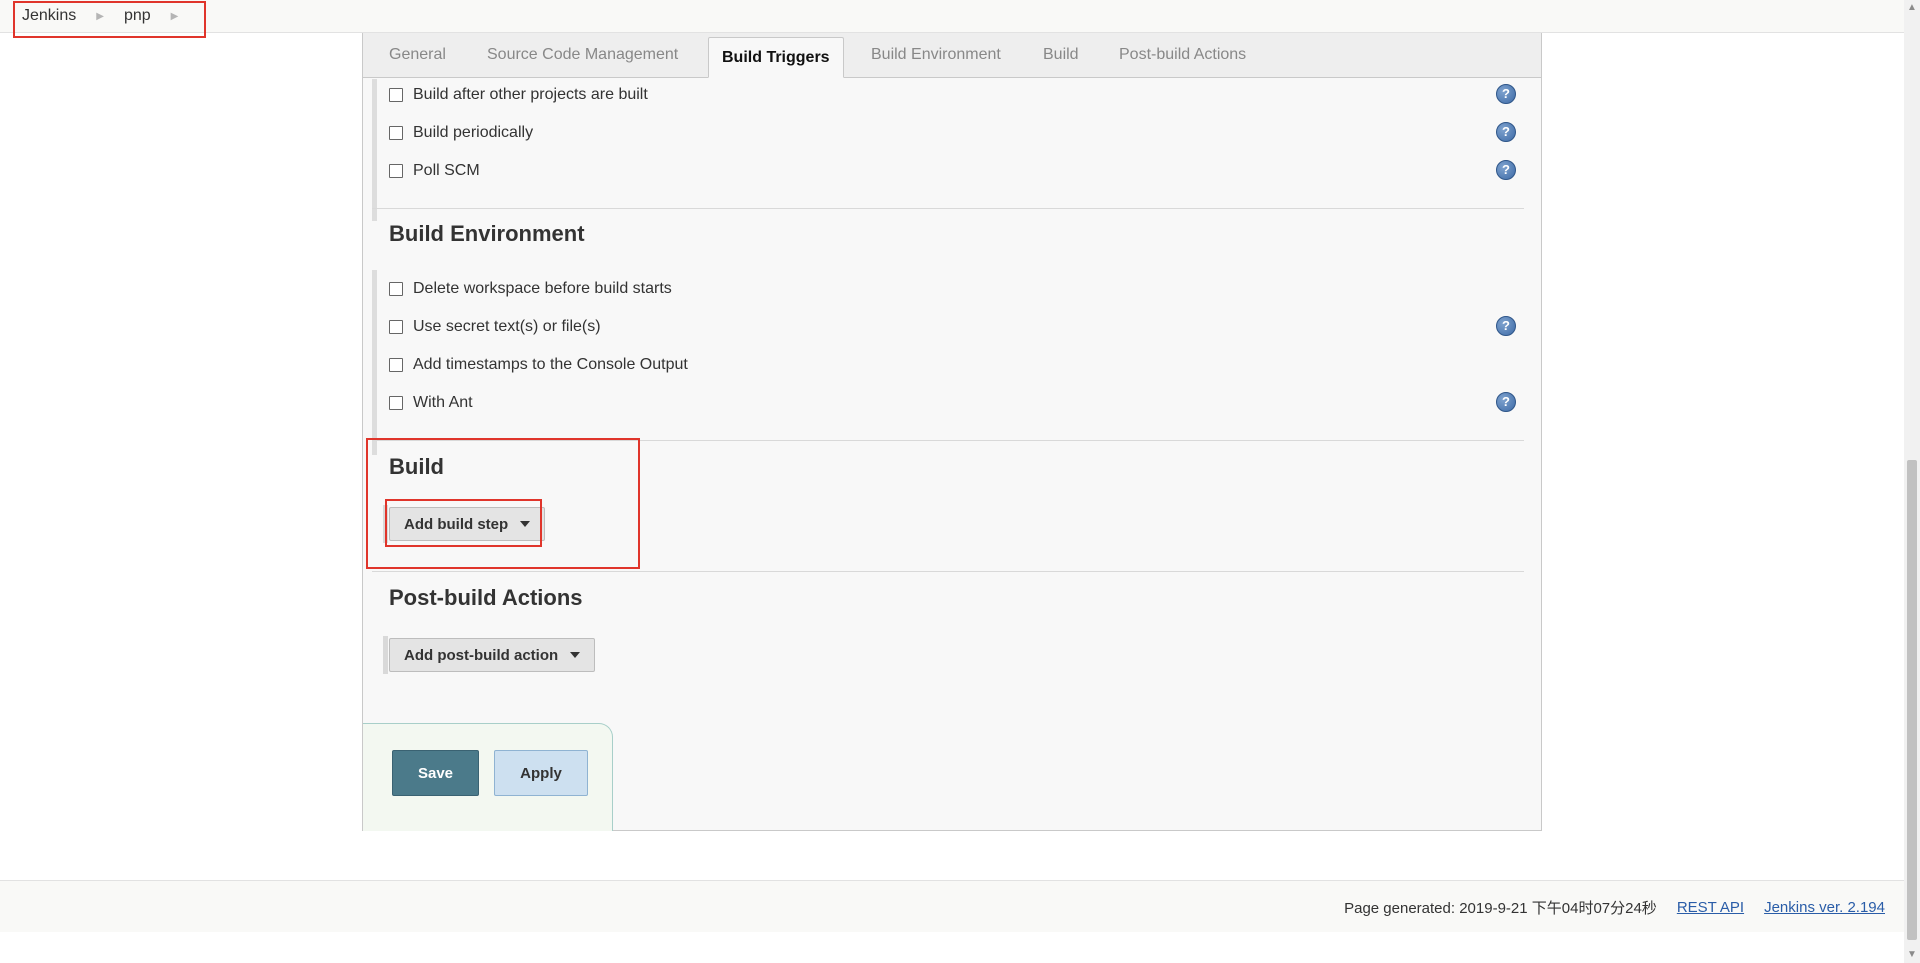  Describe the element at coordinates (530, 94) in the screenshot. I see `option-label: Build after other projects are built` at that location.